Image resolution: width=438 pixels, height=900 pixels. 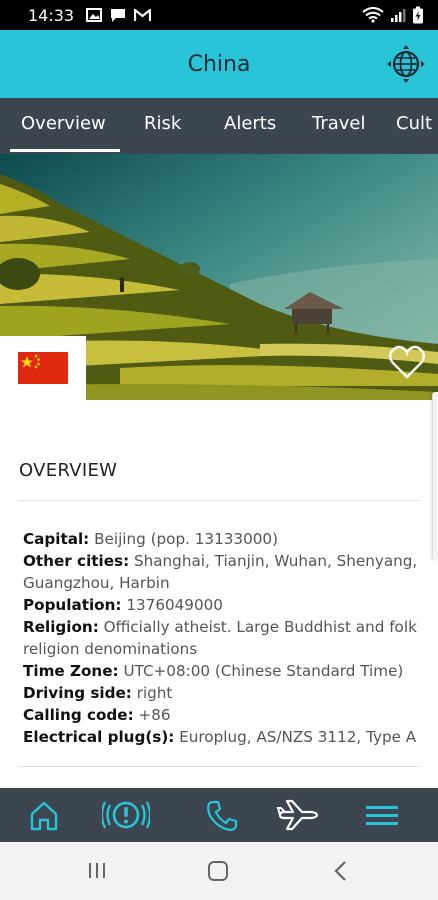 I want to click on fact-label: Religion:, so click(x=61, y=627).